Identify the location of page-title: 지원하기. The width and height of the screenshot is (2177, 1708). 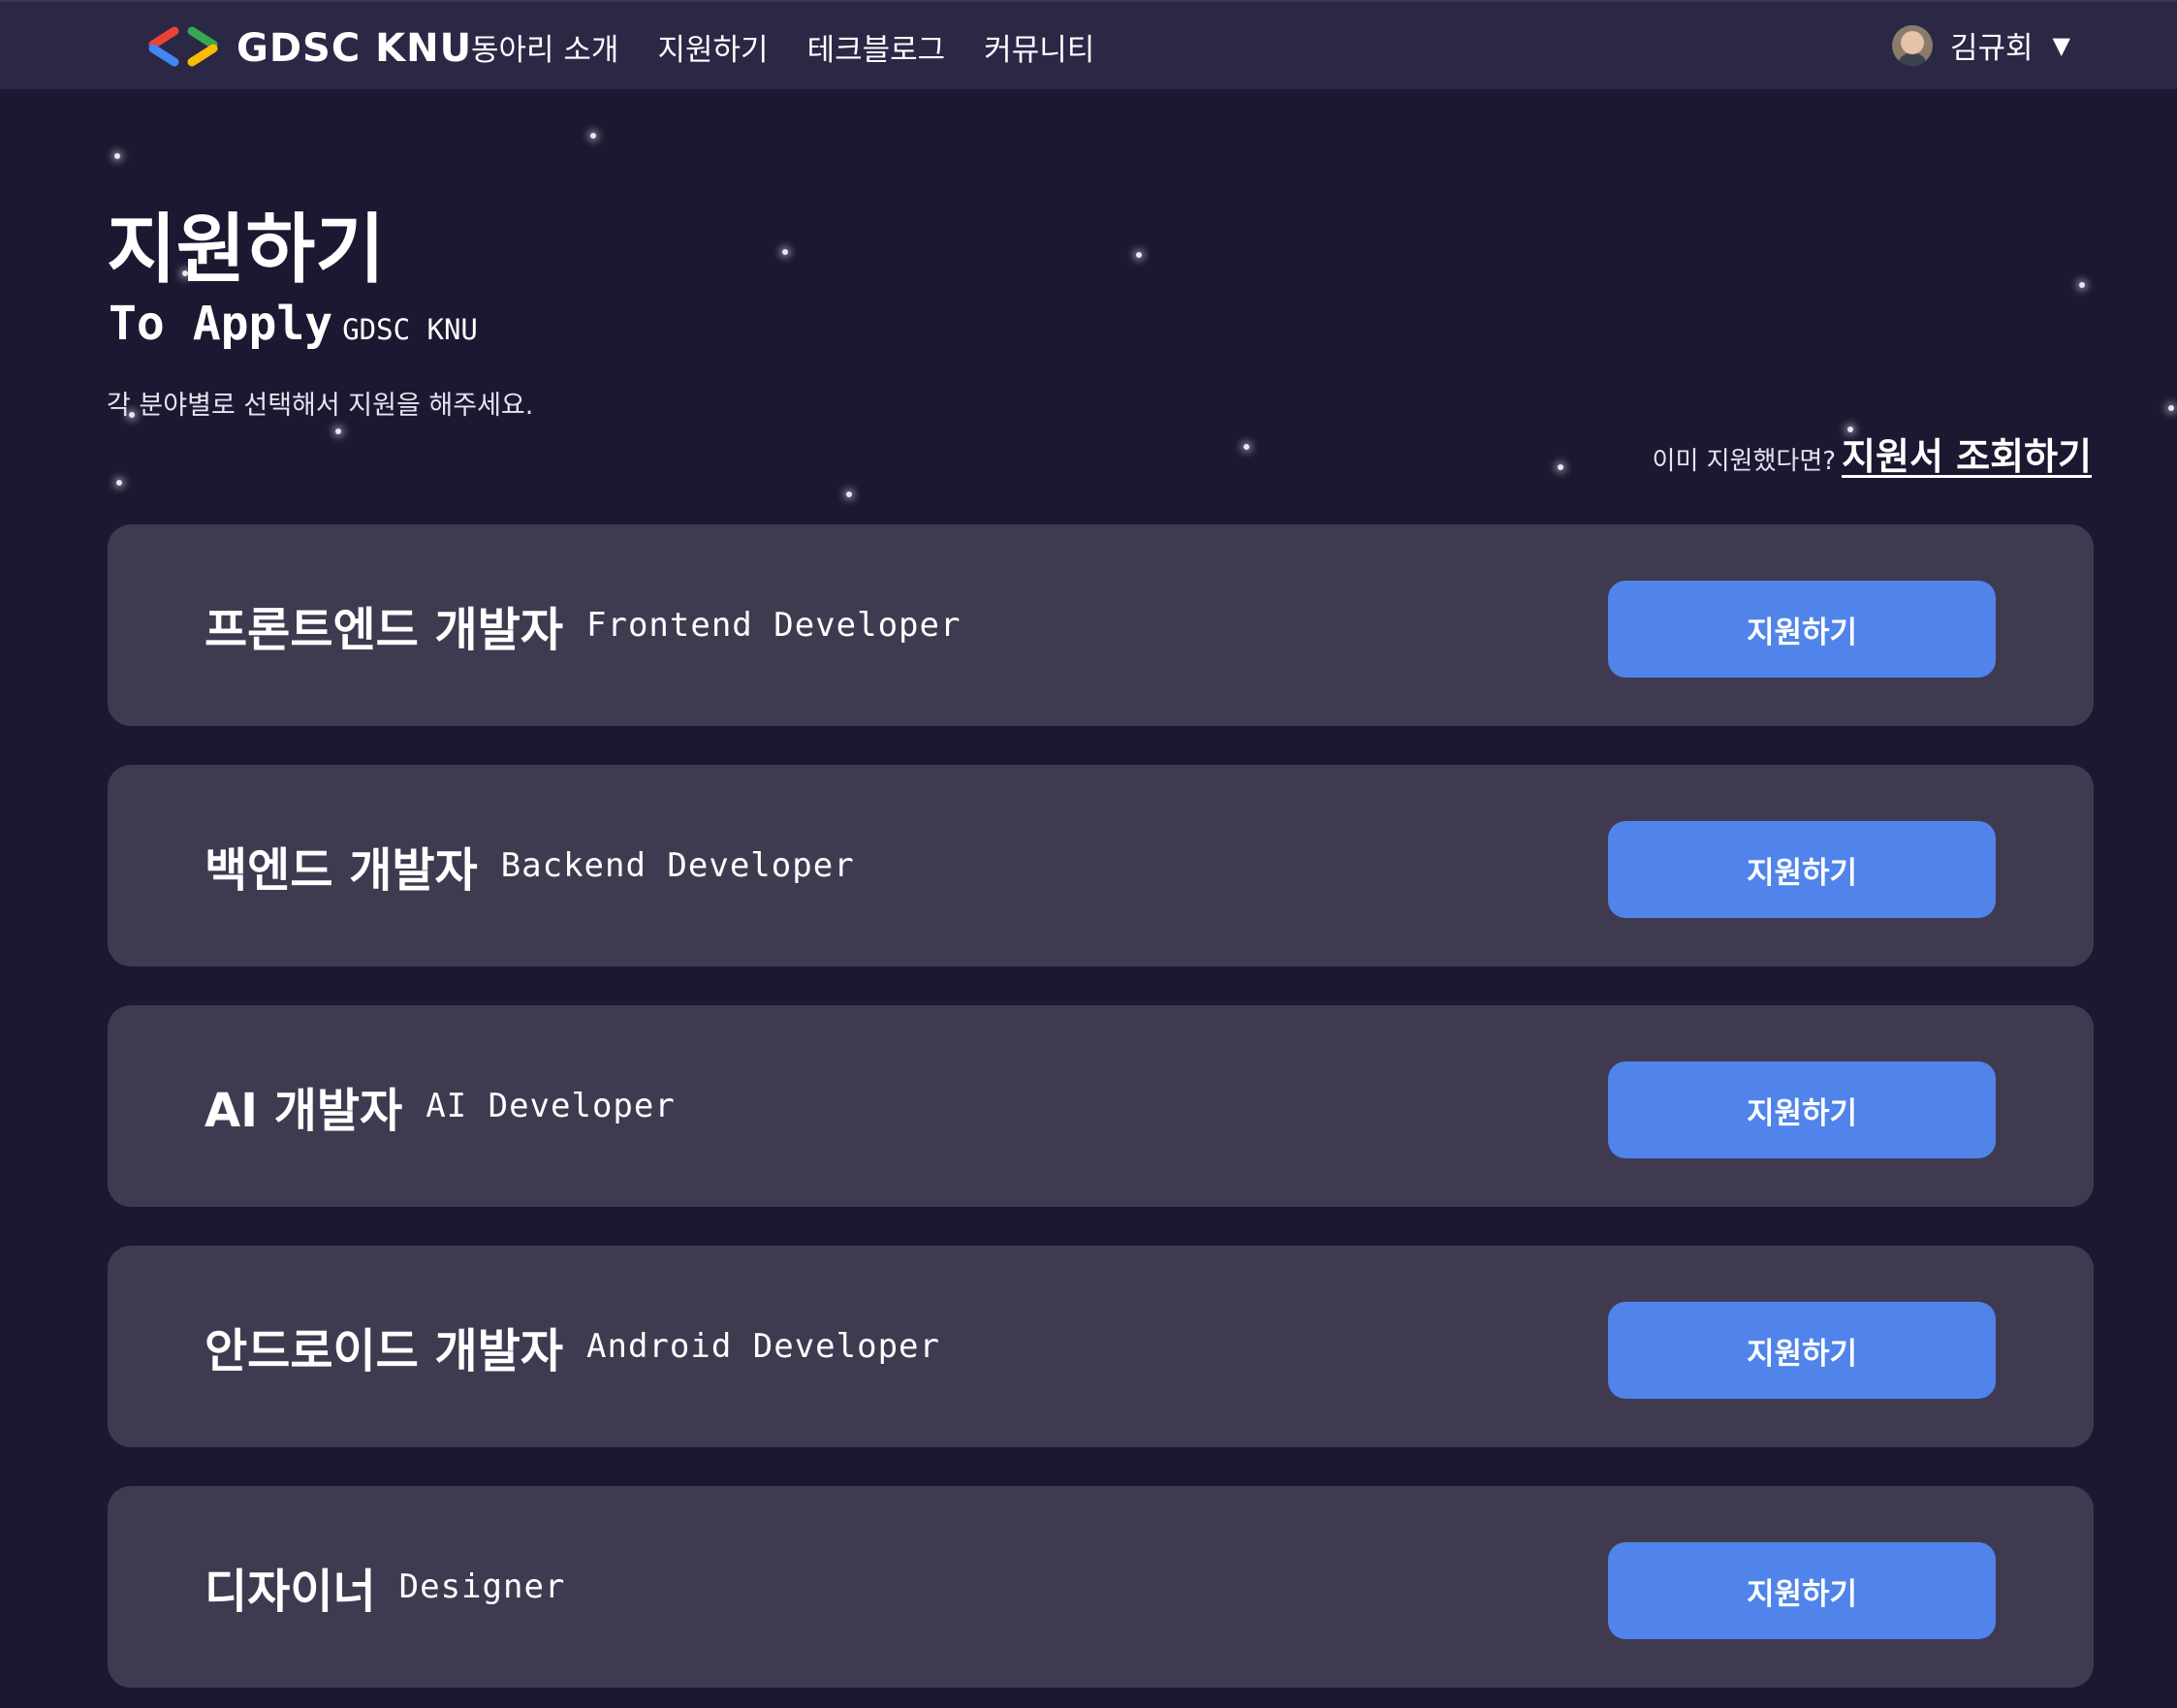
(246, 250).